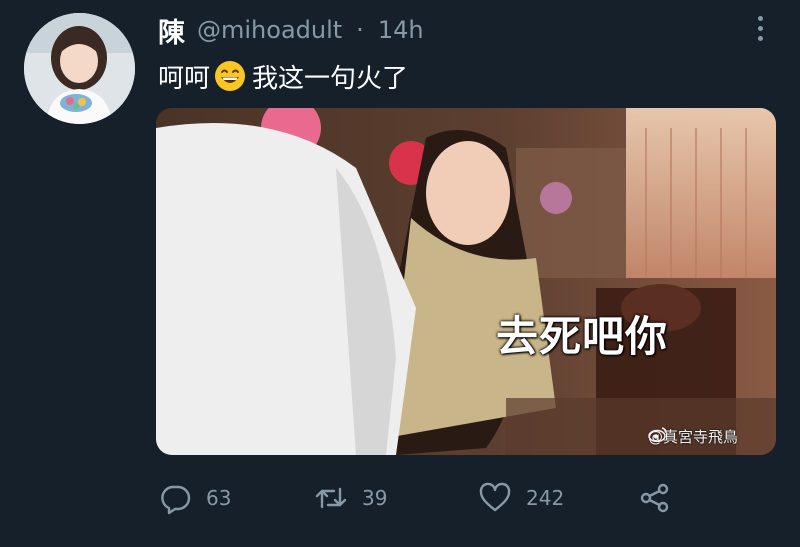 Image resolution: width=800 pixels, height=547 pixels. What do you see at coordinates (331, 498) in the screenshot?
I see `retweet-icon` at bounding box center [331, 498].